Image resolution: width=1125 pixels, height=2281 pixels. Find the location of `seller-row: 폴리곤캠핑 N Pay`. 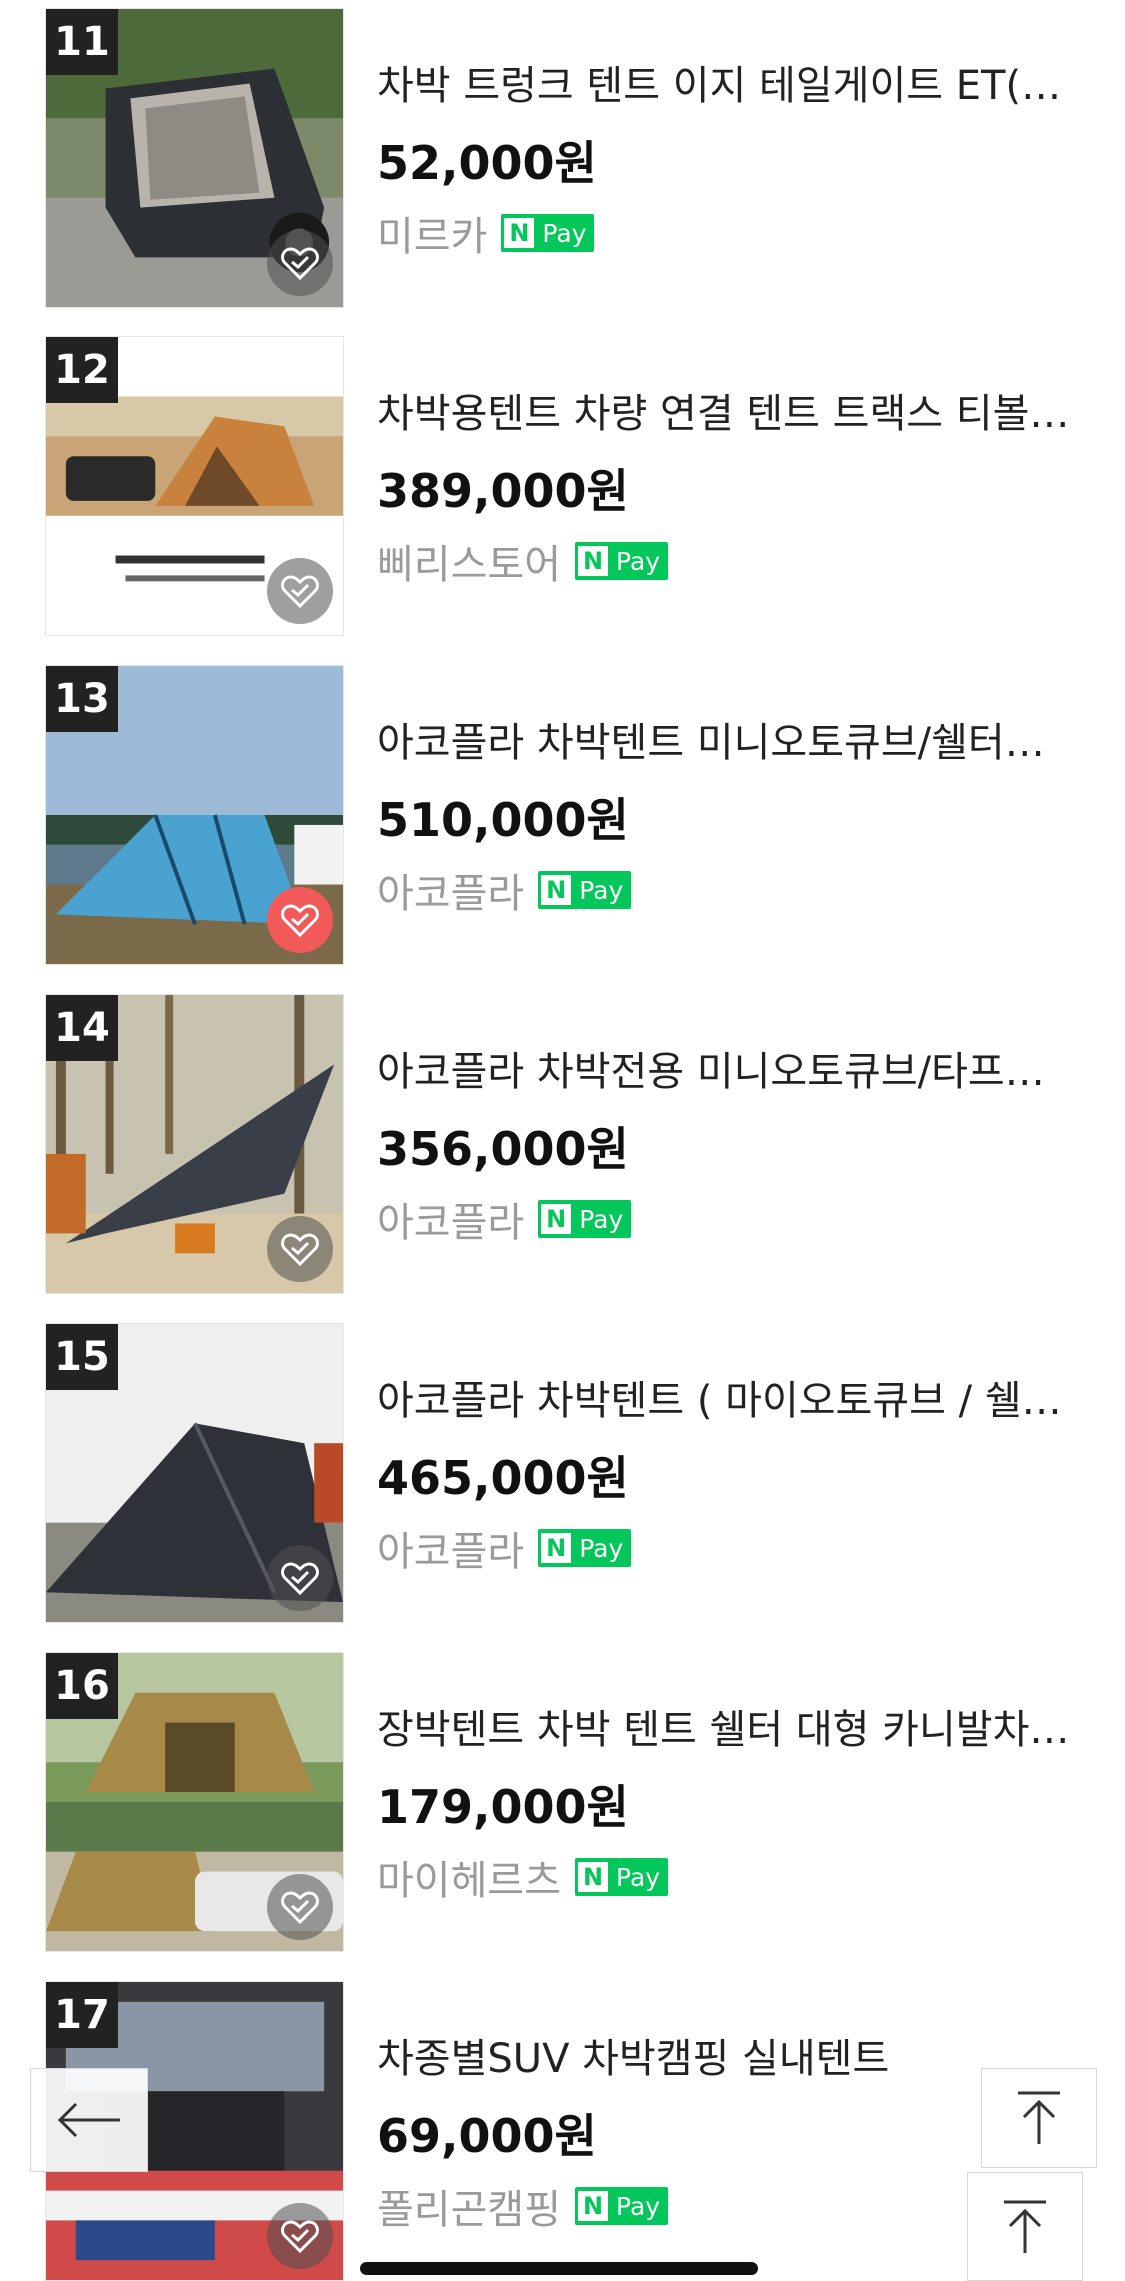

seller-row: 폴리곤캠핑 N Pay is located at coordinates (523, 2206).